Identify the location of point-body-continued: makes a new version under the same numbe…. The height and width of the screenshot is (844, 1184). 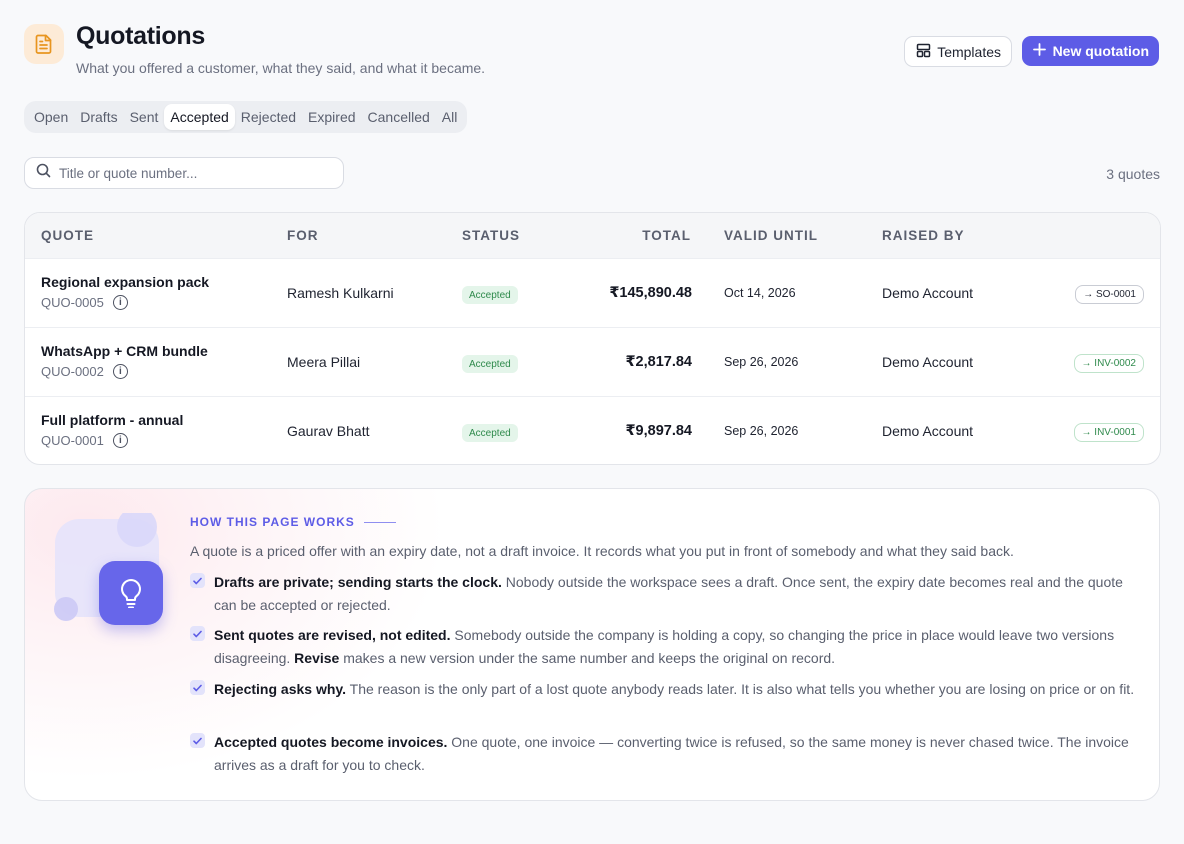
(587, 658).